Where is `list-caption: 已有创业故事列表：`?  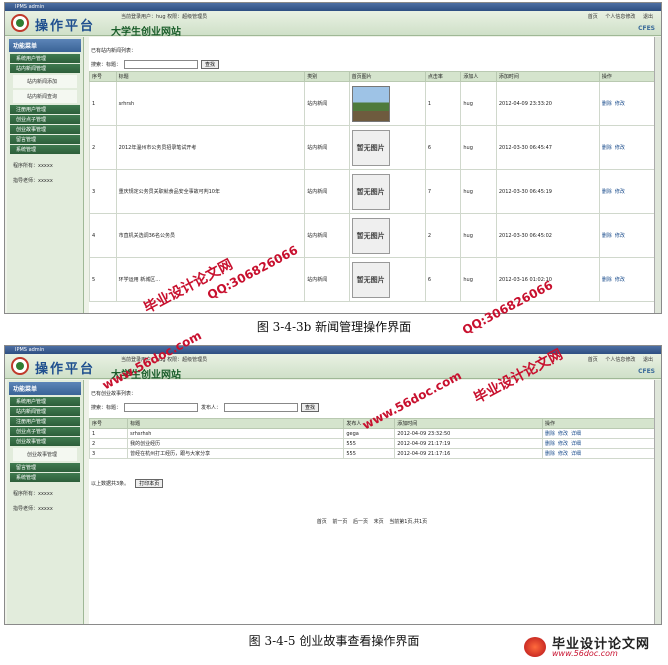
list-caption: 已有创业故事列表： is located at coordinates (114, 394).